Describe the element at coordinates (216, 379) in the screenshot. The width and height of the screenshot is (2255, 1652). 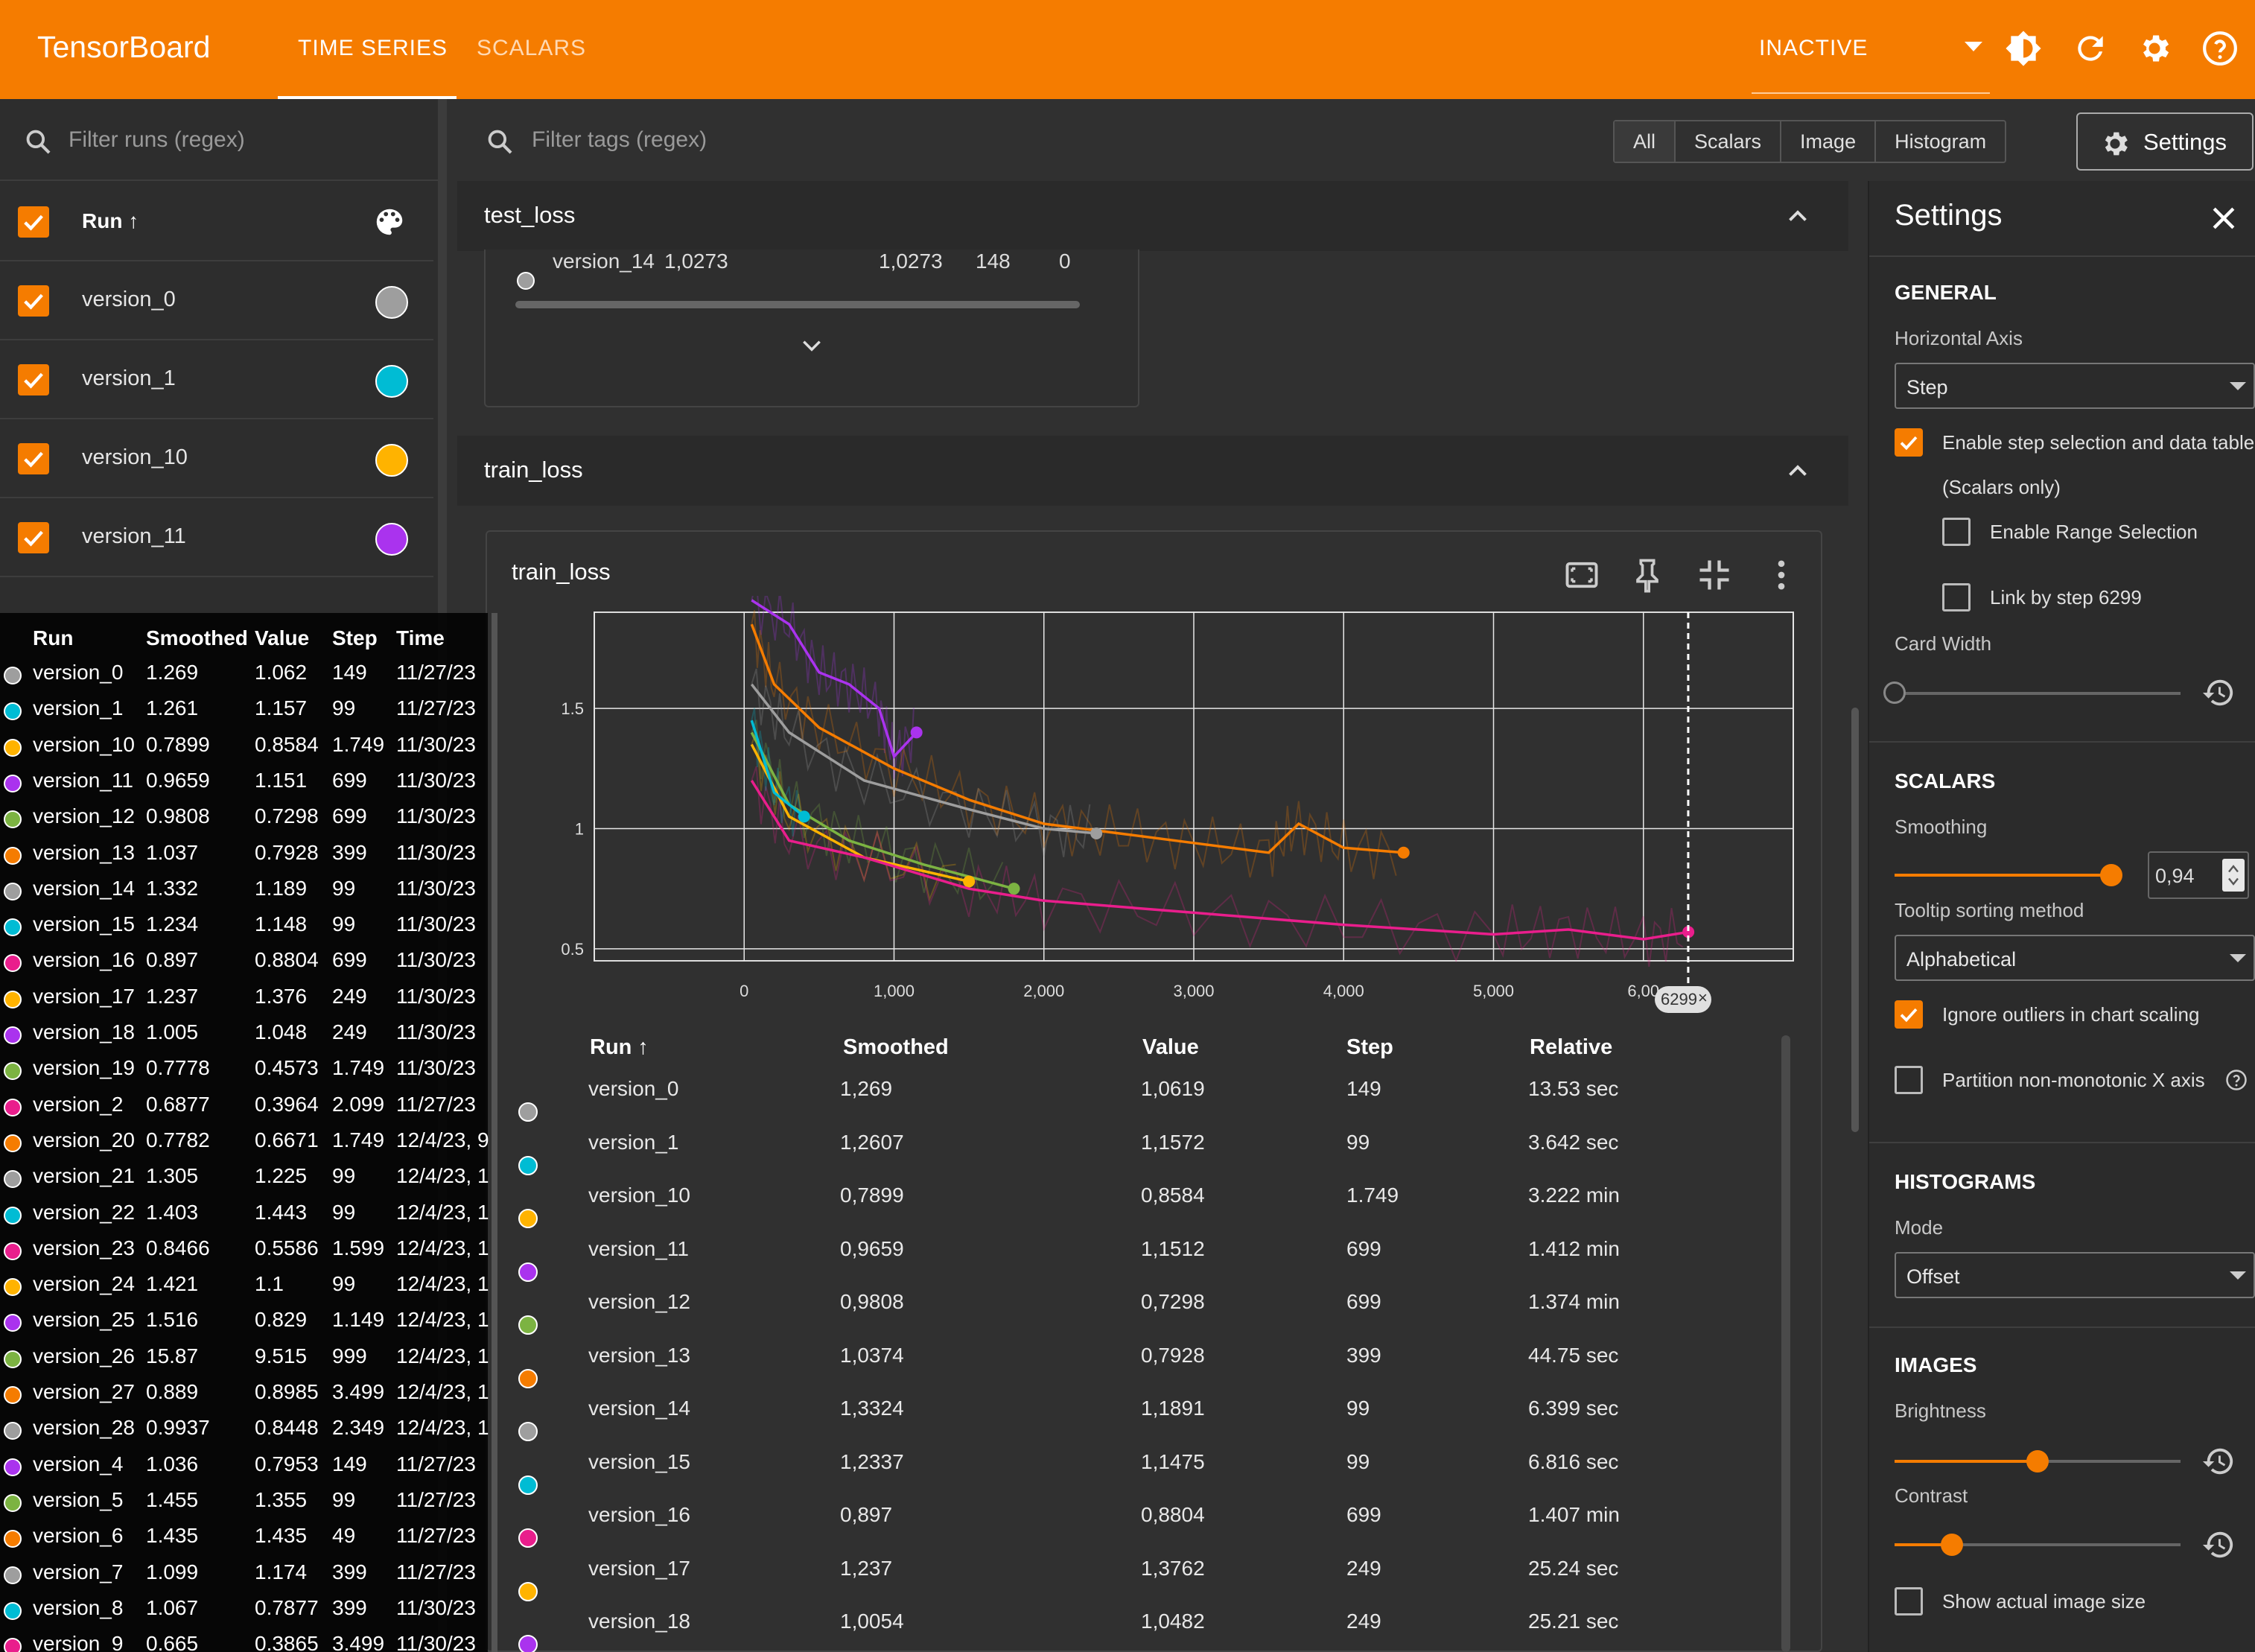
I see `run-row: version_1` at that location.